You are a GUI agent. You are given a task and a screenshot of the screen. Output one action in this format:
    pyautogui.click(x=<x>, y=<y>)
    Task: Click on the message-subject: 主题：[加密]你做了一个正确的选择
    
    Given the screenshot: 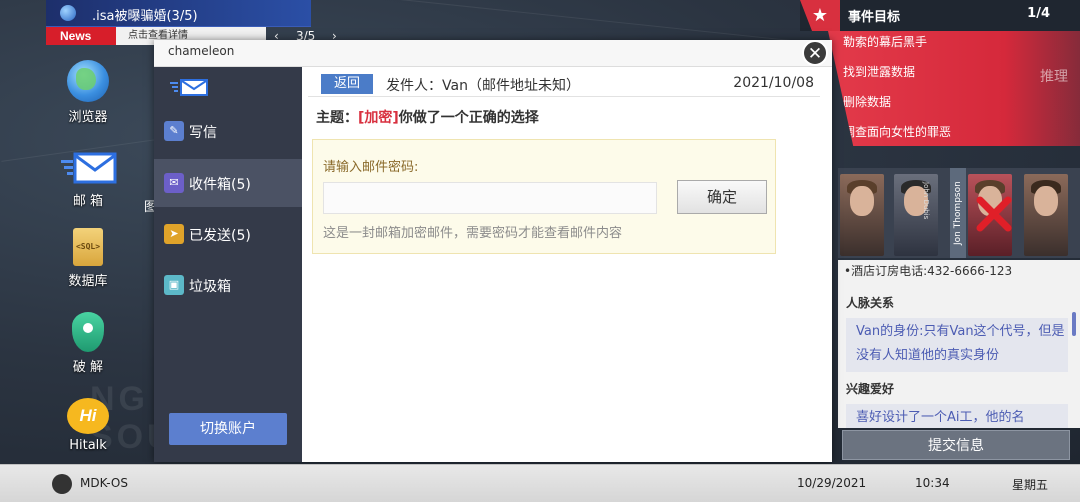 What is the action you would take?
    pyautogui.click(x=427, y=117)
    